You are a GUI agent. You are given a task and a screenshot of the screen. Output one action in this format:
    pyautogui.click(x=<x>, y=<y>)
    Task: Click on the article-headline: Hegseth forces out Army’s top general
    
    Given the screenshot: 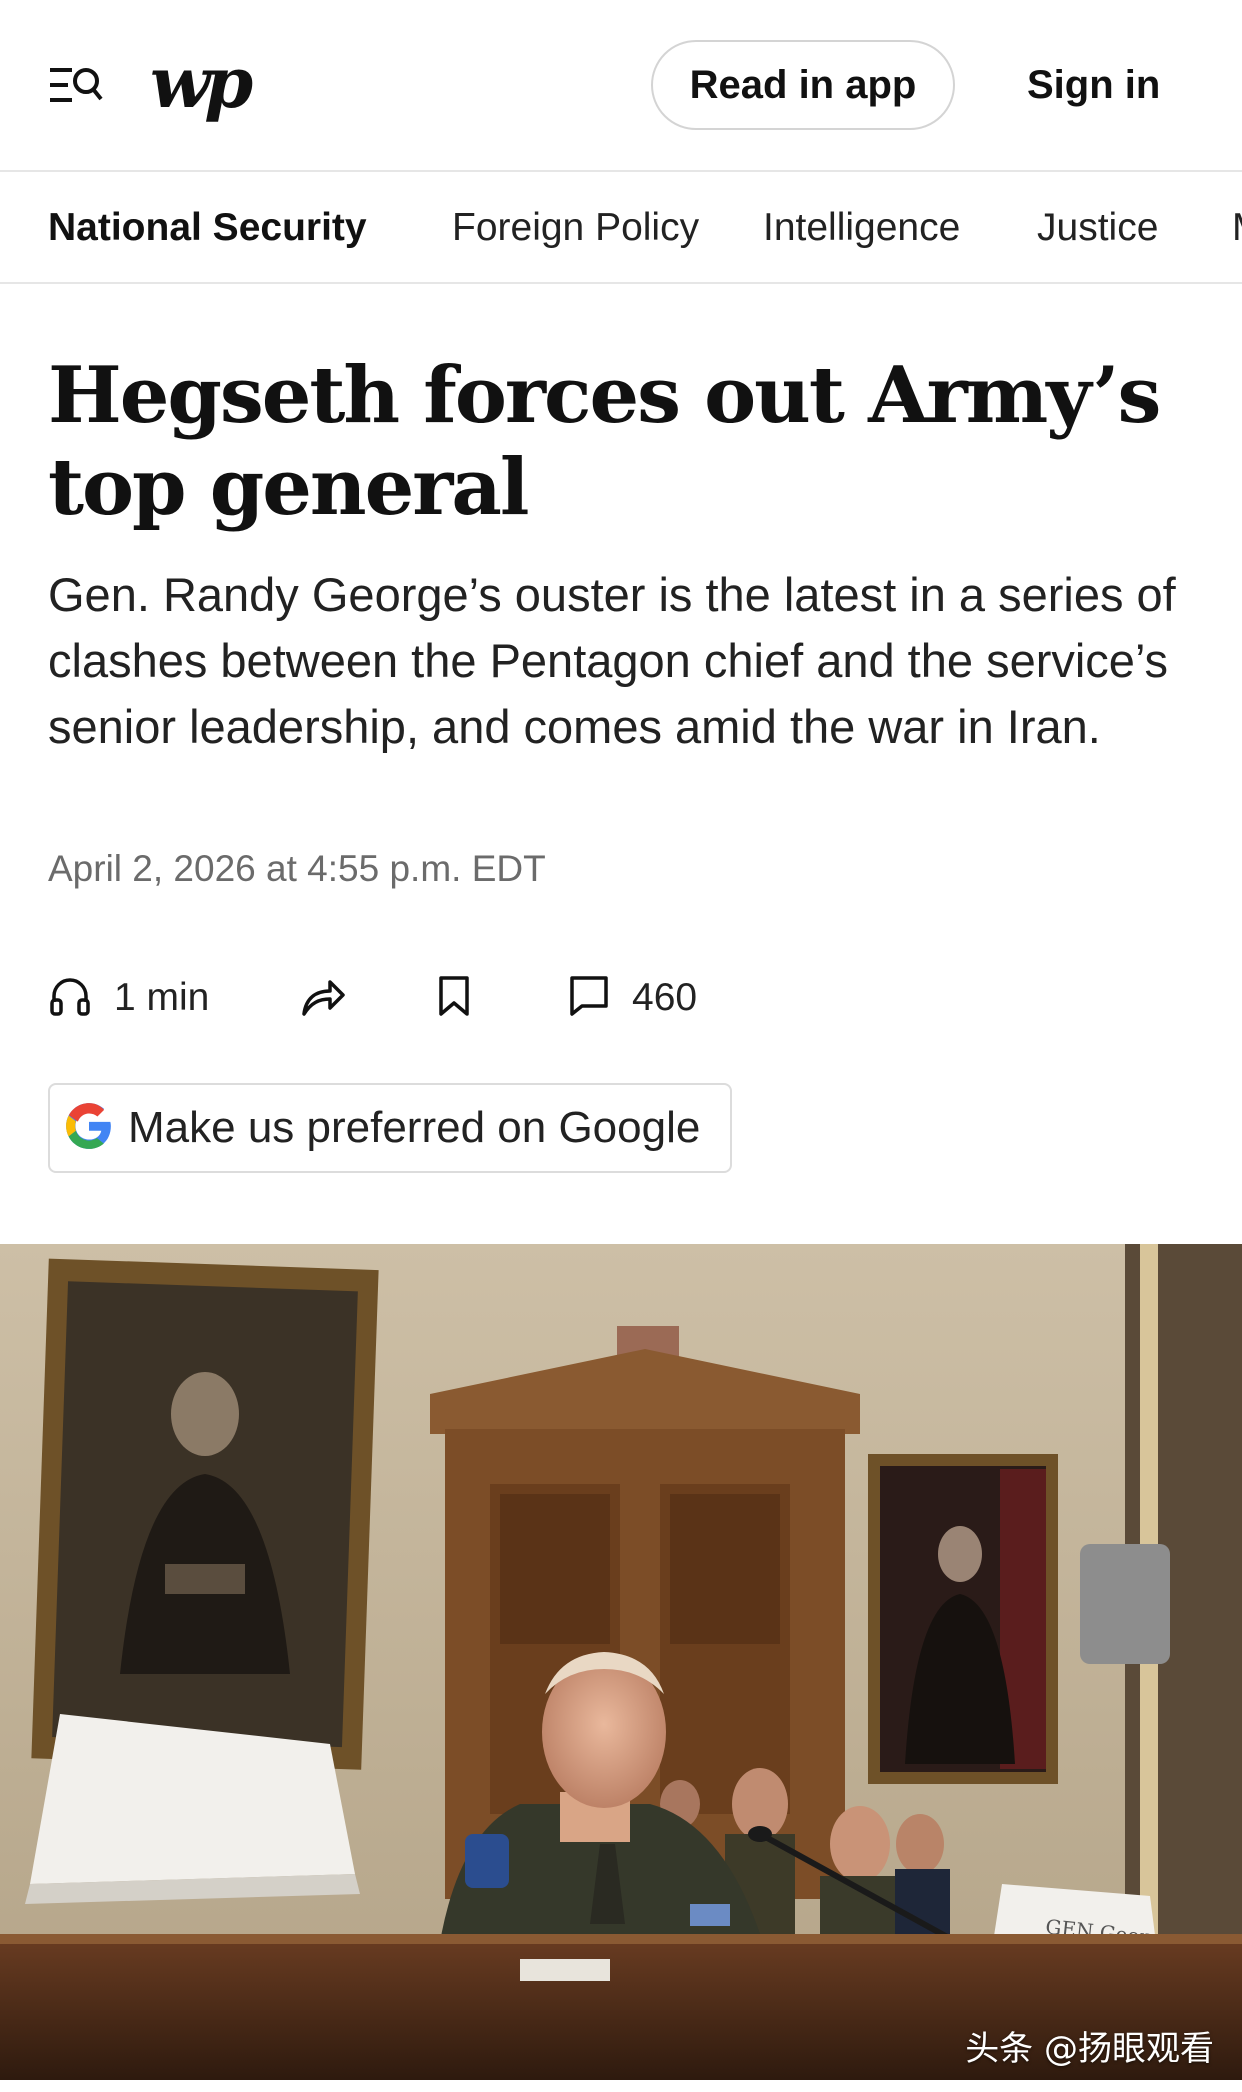 What is the action you would take?
    pyautogui.click(x=604, y=441)
    